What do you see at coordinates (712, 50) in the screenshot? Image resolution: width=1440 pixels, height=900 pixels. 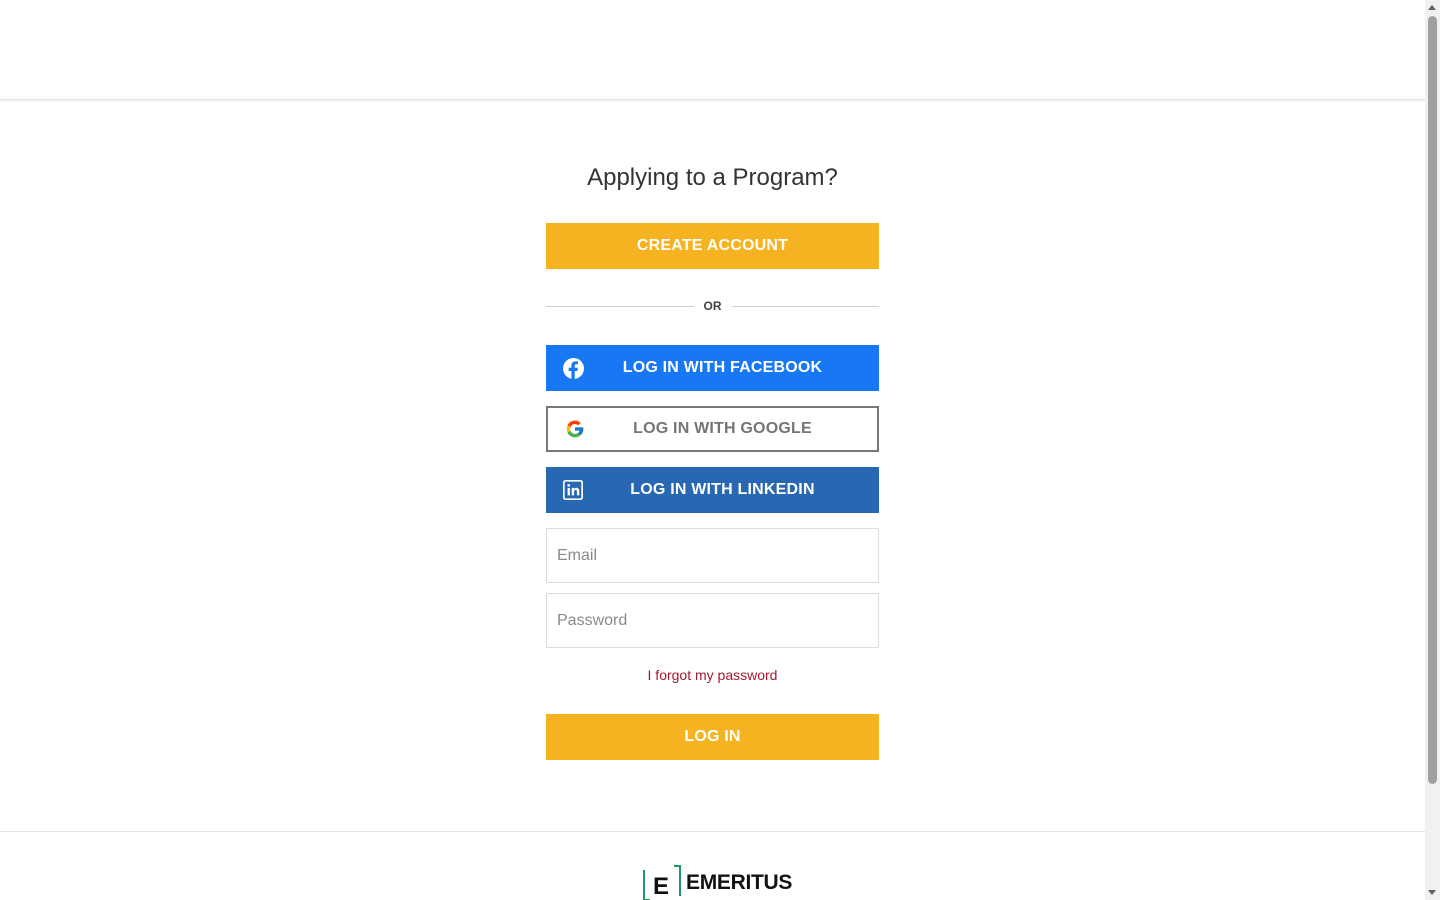 I see `top-header` at bounding box center [712, 50].